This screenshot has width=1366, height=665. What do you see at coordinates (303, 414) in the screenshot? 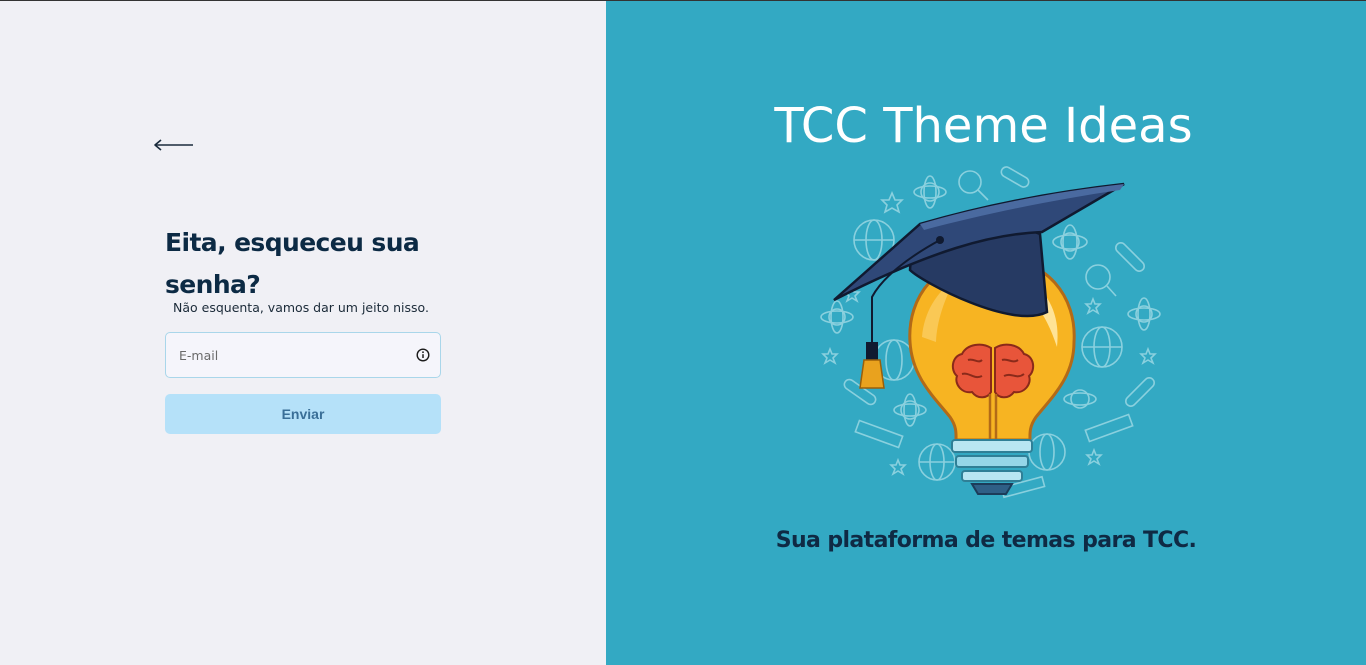
I see `submit-button: Enviar` at bounding box center [303, 414].